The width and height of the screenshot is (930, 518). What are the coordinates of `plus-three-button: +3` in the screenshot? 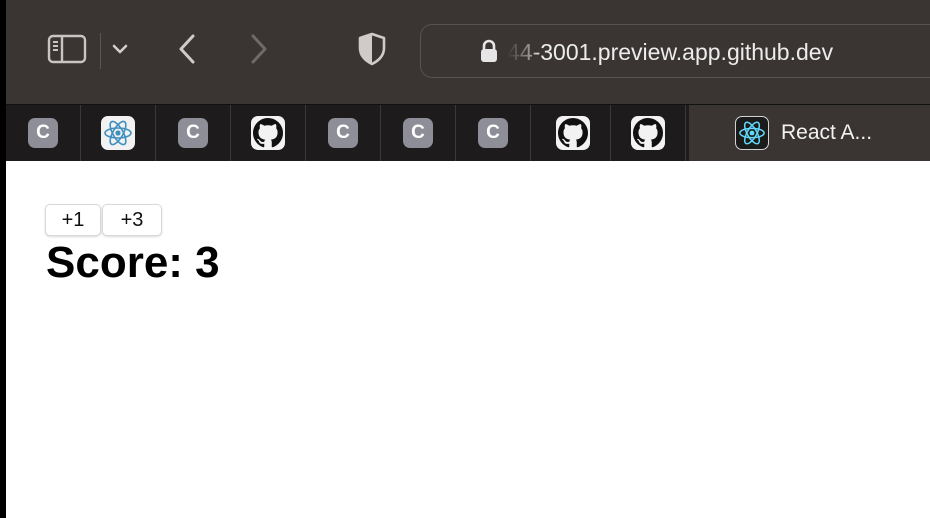 It's located at (132, 220).